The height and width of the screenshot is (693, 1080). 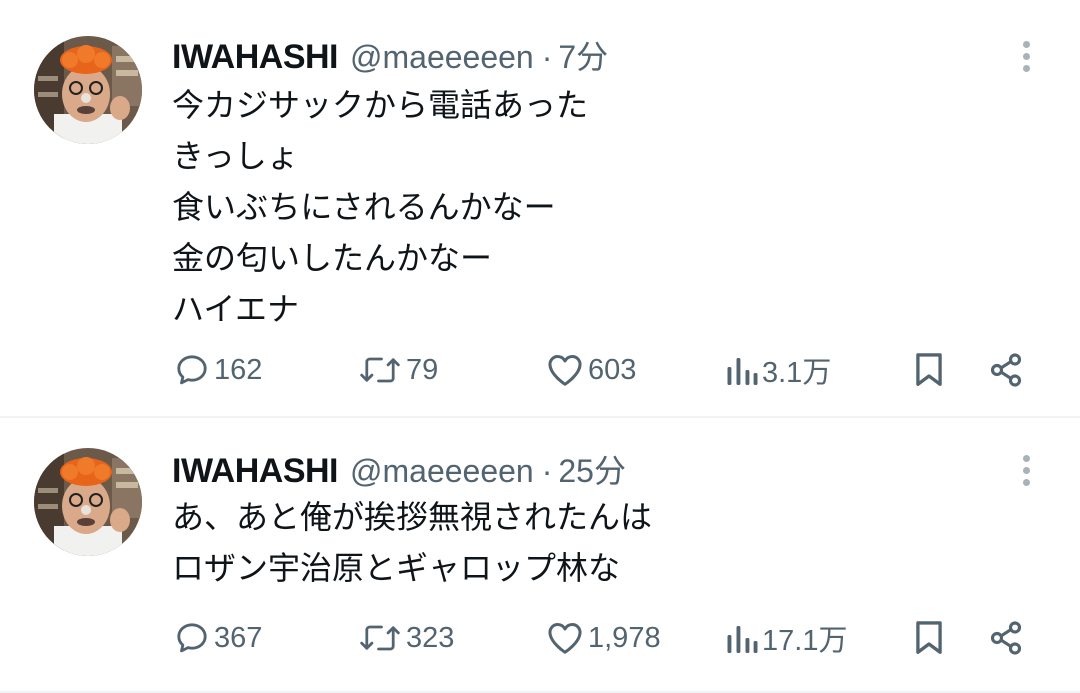 I want to click on tweet-header: IWAHASHI @maeeeeen · 25分, so click(x=399, y=468).